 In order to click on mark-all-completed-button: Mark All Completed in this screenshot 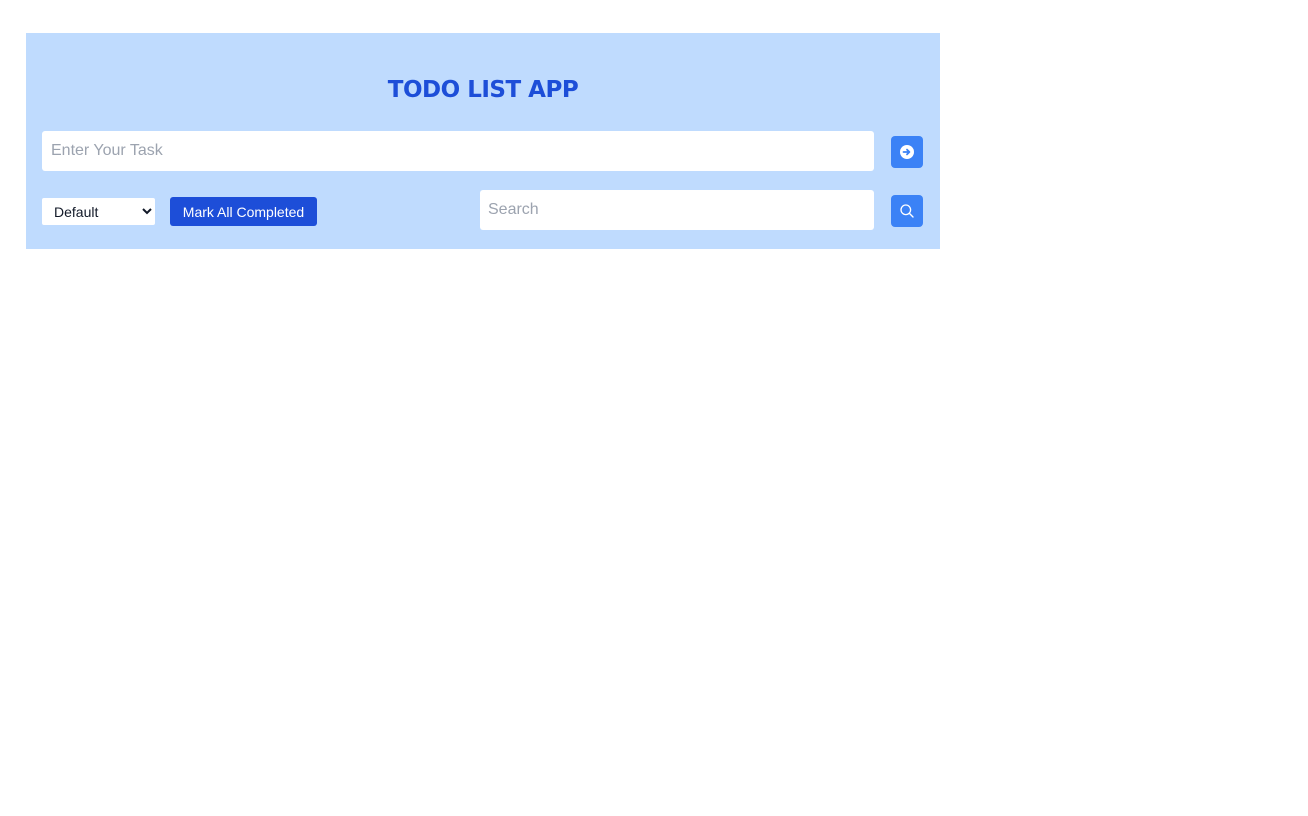, I will do `click(243, 211)`.